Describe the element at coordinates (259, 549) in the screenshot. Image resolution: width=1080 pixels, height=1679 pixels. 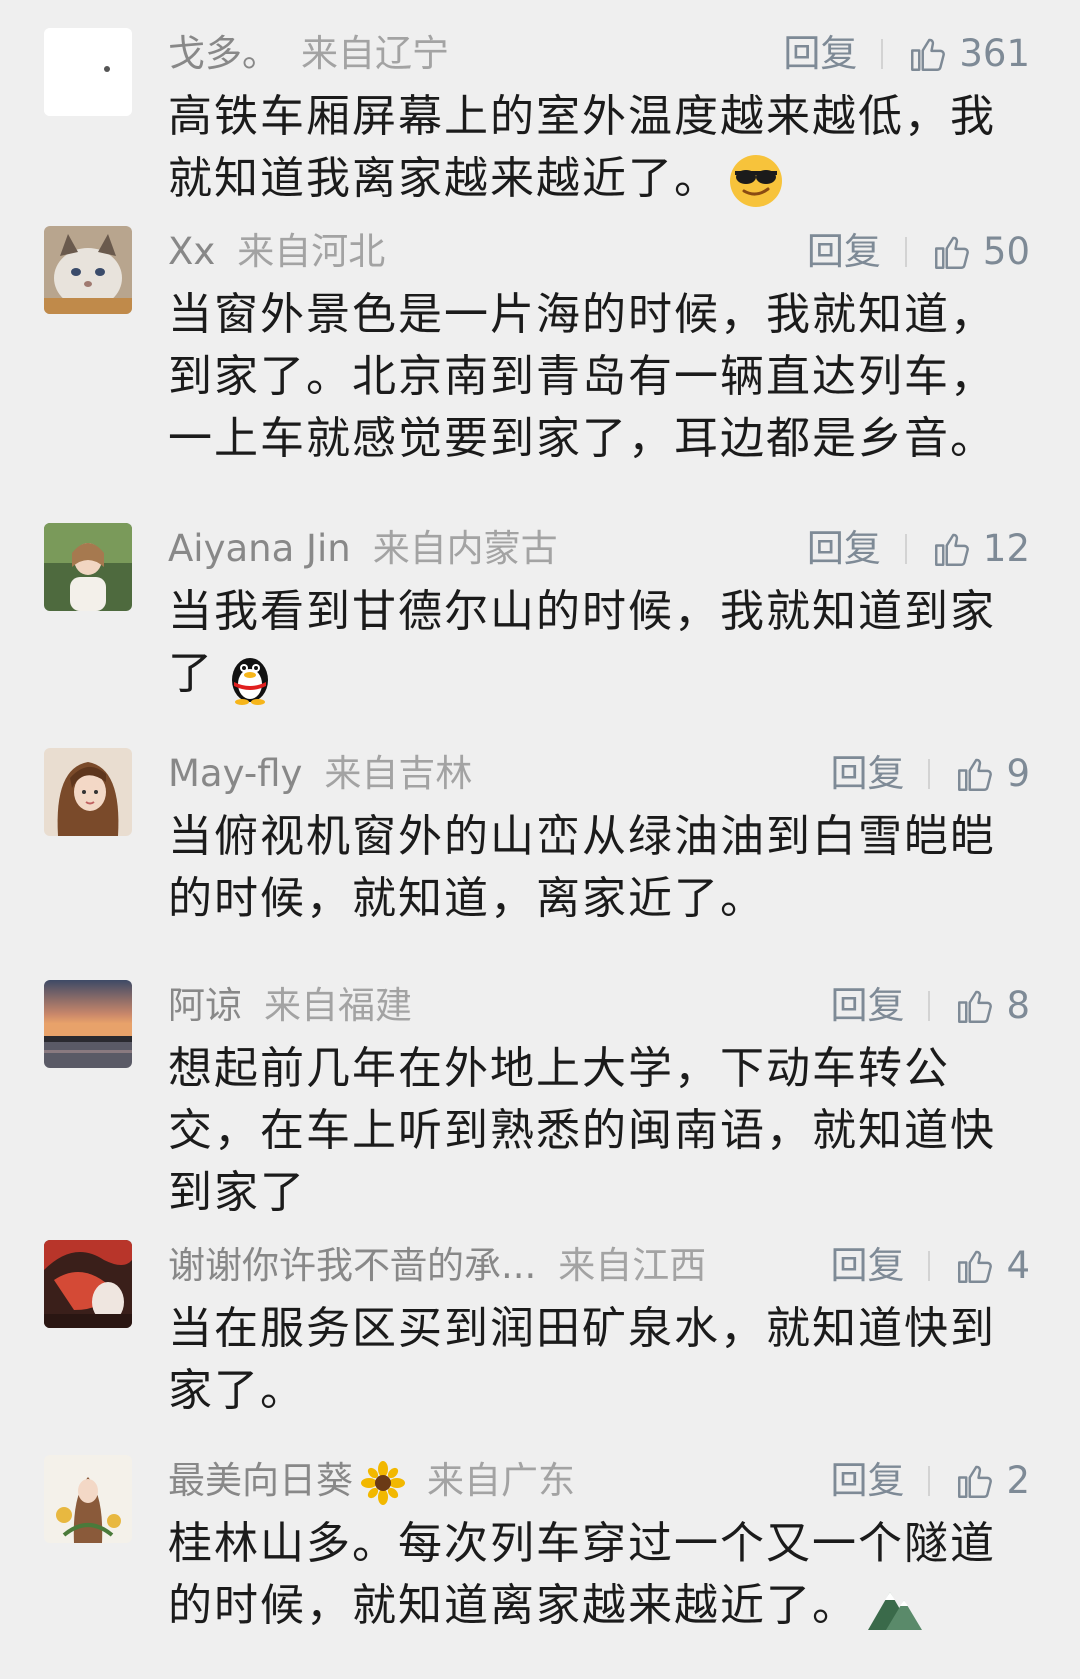
I see `username: Aiyana Jin` at that location.